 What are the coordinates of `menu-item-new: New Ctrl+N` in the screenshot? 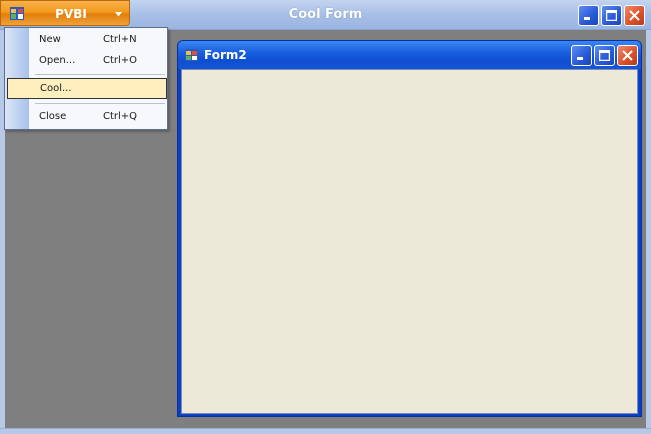 It's located at (86, 40).